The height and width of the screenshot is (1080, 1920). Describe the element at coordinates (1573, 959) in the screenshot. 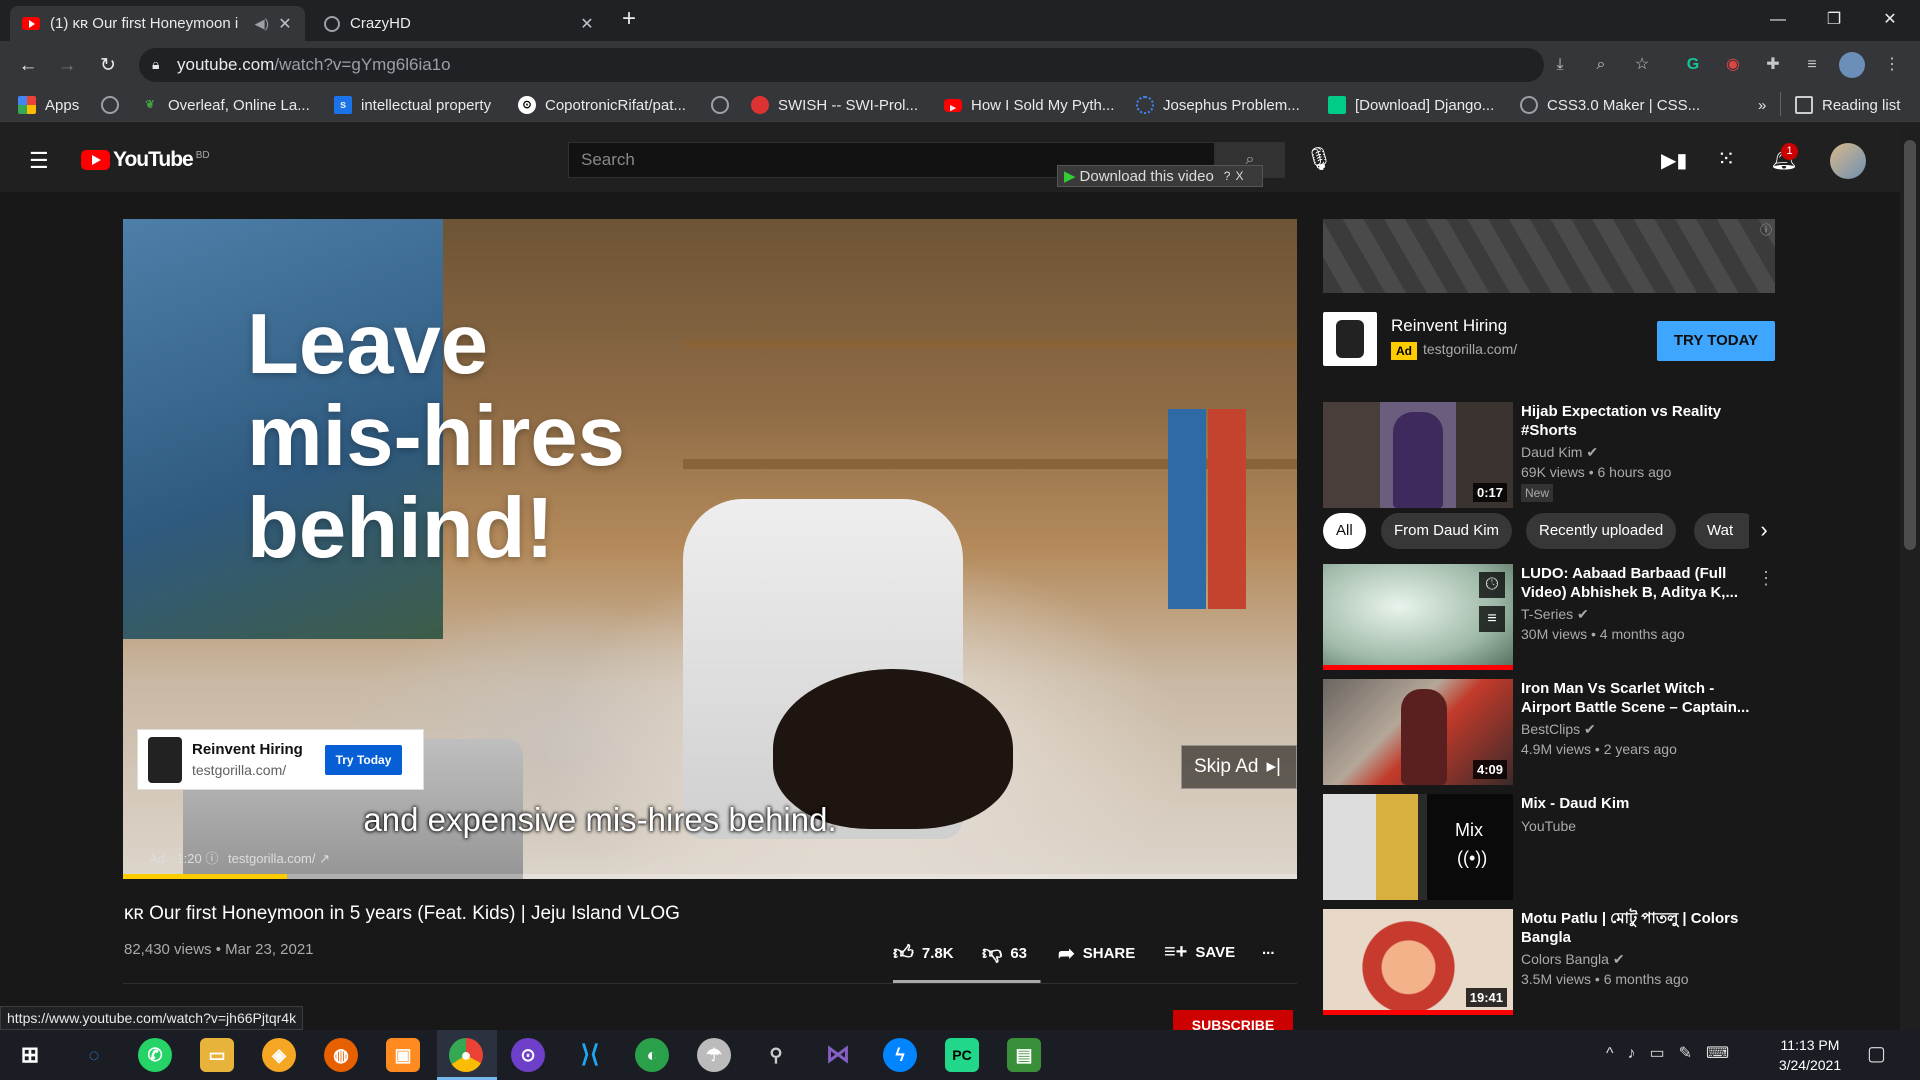

I see `channel-name: Colors Bangla ✔` at that location.